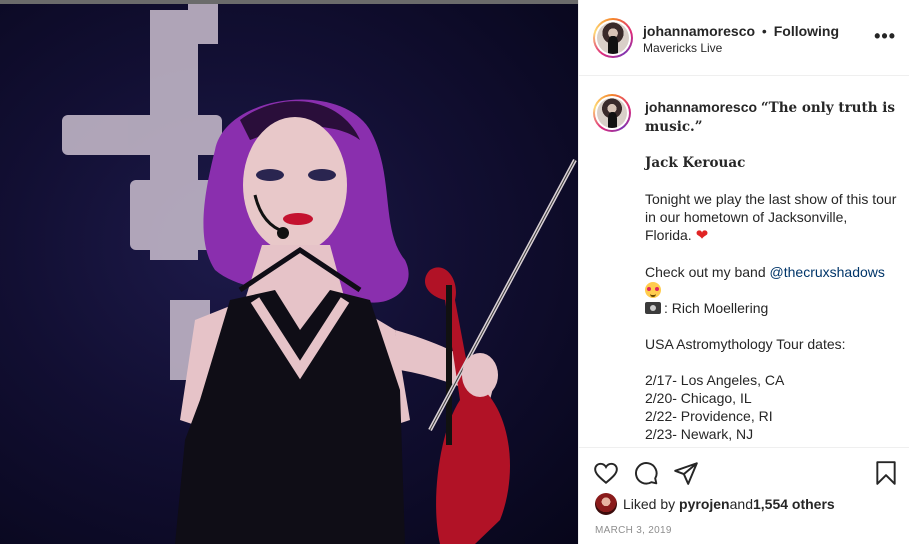 This screenshot has width=909, height=544. Describe the element at coordinates (653, 308) in the screenshot. I see `camera-emoji-icon` at that location.